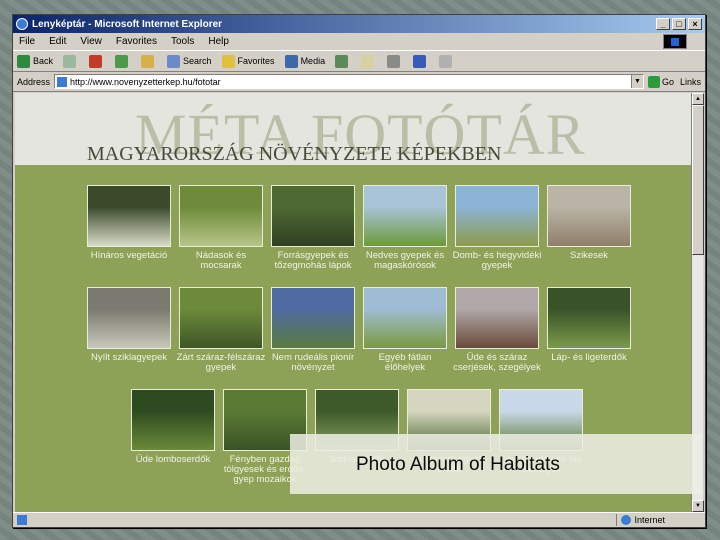 Image resolution: width=720 pixels, height=540 pixels. I want to click on menu-tools: Tools, so click(182, 41).